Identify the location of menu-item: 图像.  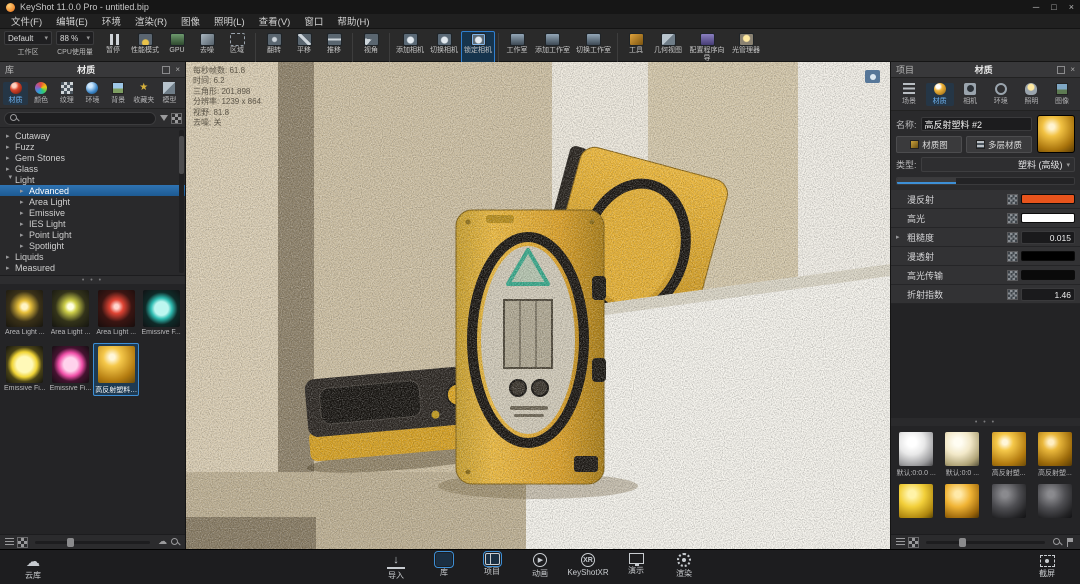
(190, 21).